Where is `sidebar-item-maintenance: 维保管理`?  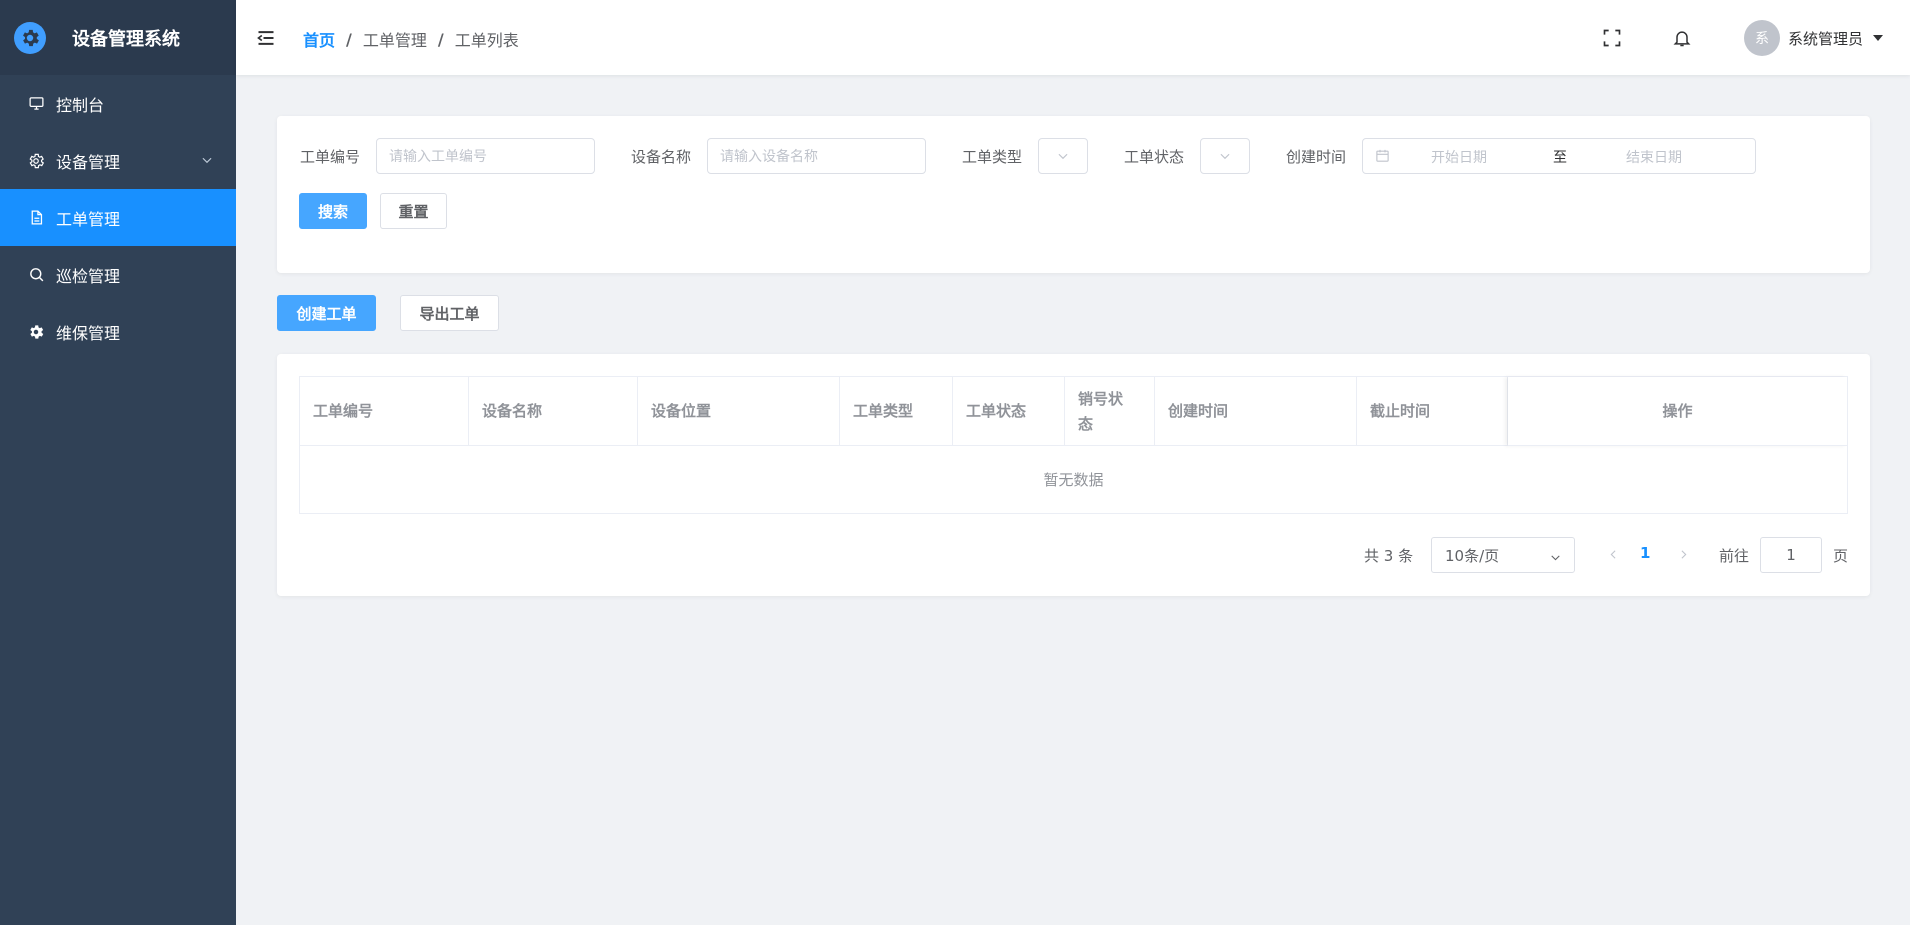
sidebar-item-maintenance: 维保管理 is located at coordinates (118, 331).